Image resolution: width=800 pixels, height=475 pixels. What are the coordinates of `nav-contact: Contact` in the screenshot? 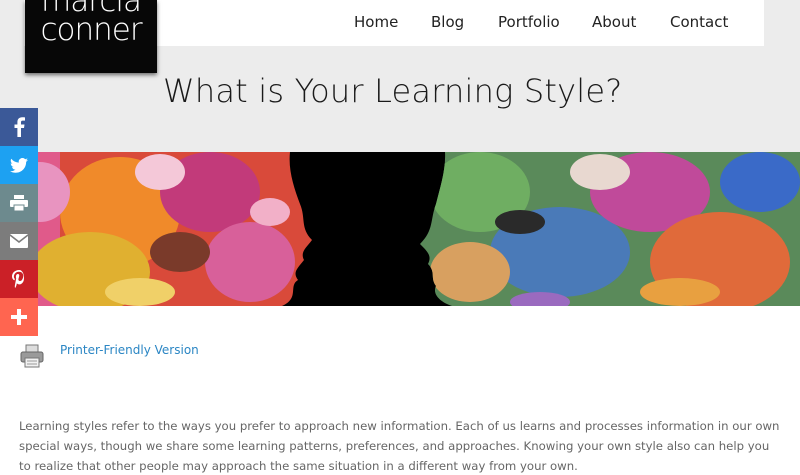 It's located at (699, 22).